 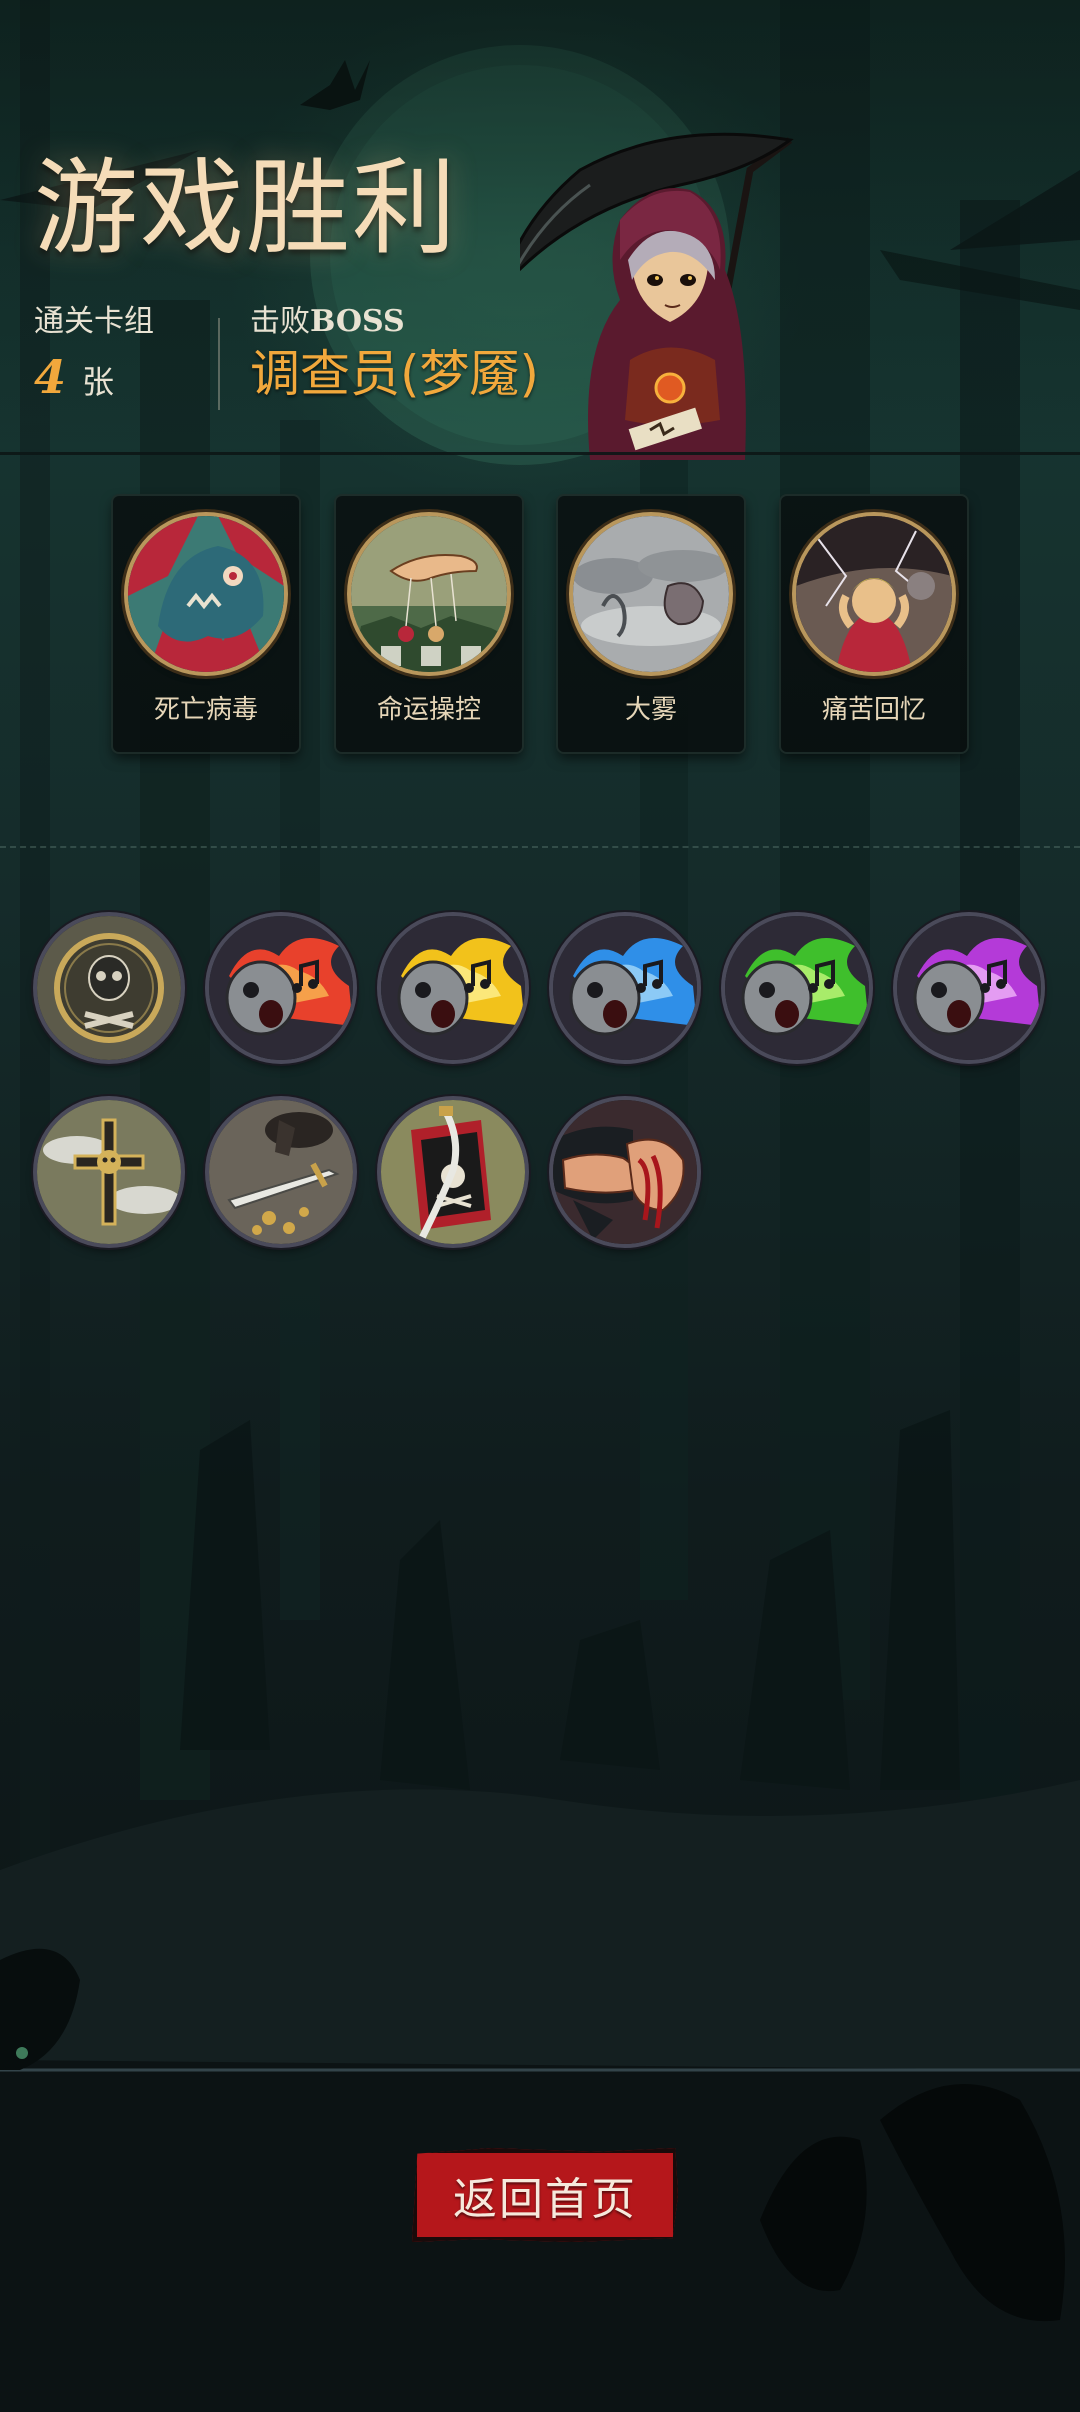 What do you see at coordinates (540, 453) in the screenshot?
I see `header-divider` at bounding box center [540, 453].